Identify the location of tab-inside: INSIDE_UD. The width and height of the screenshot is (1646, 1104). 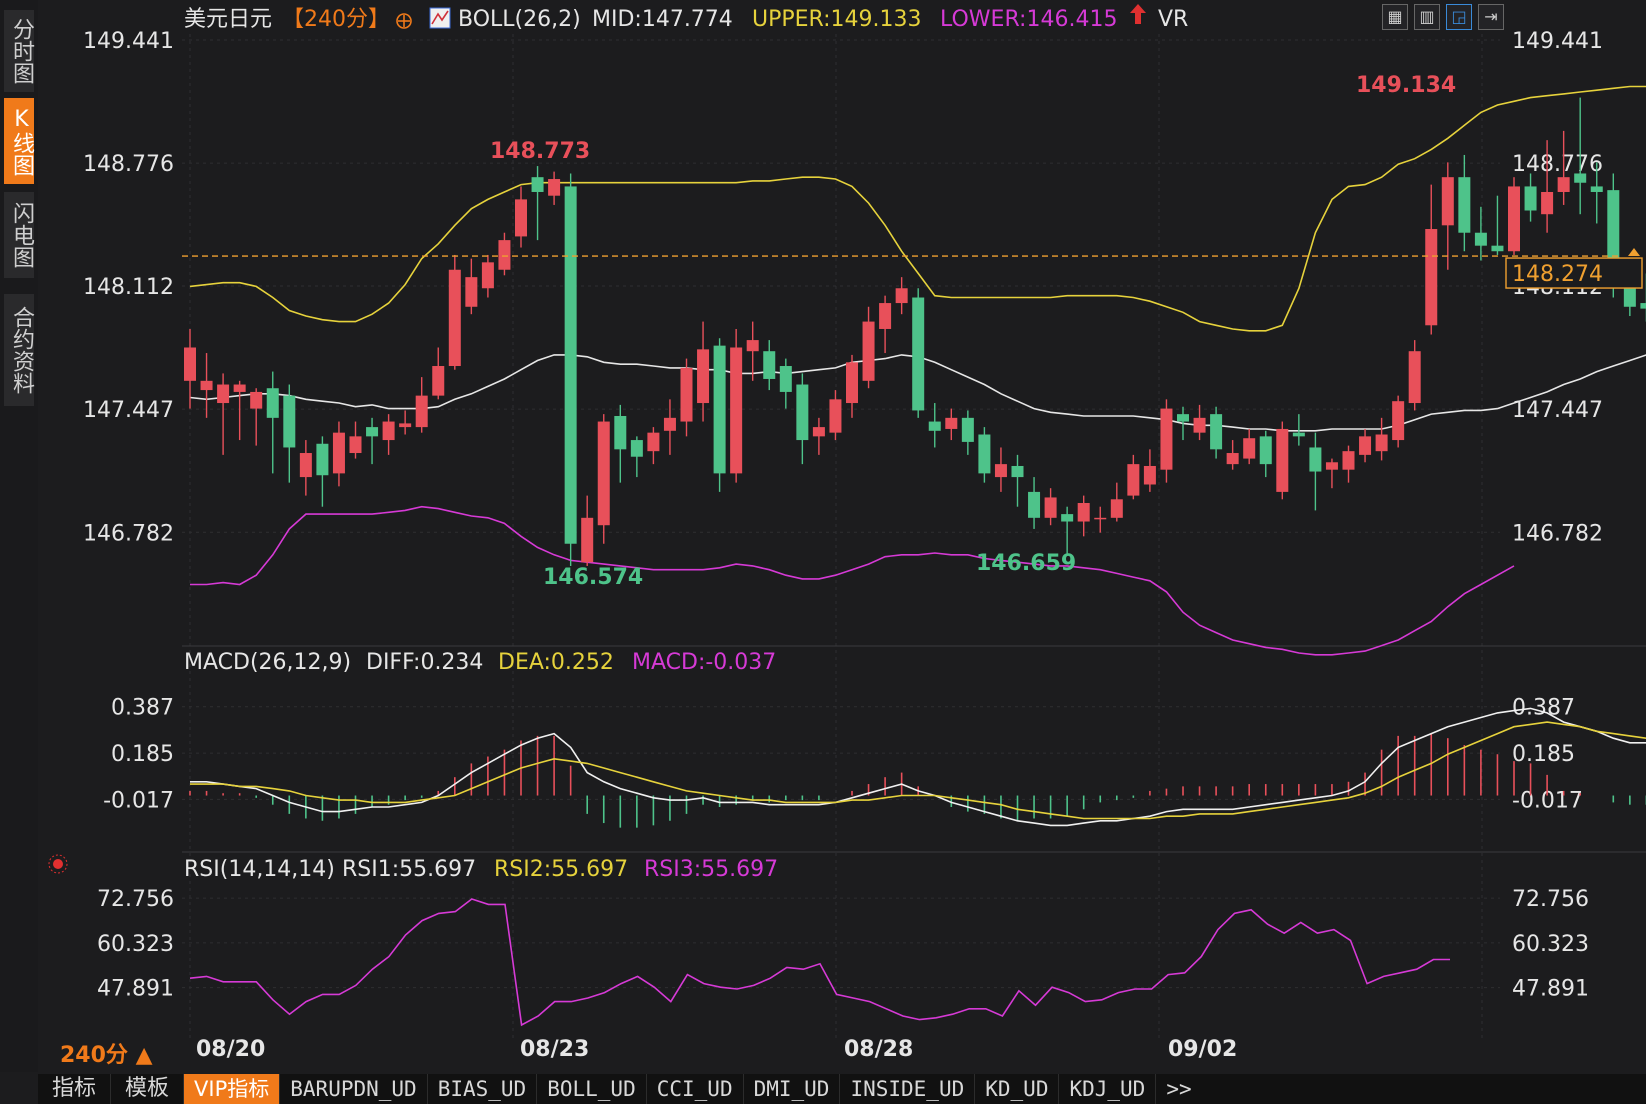
(908, 1089).